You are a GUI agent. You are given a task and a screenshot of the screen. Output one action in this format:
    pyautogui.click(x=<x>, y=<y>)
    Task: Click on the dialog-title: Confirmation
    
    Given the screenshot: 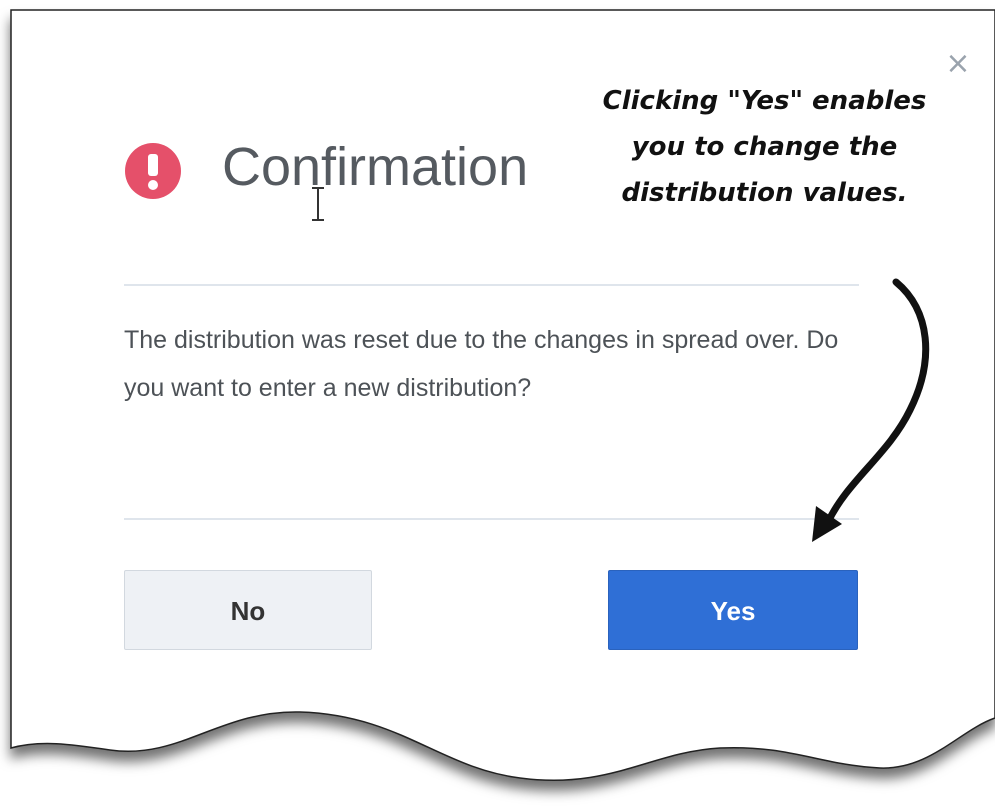 What is the action you would take?
    pyautogui.click(x=375, y=167)
    